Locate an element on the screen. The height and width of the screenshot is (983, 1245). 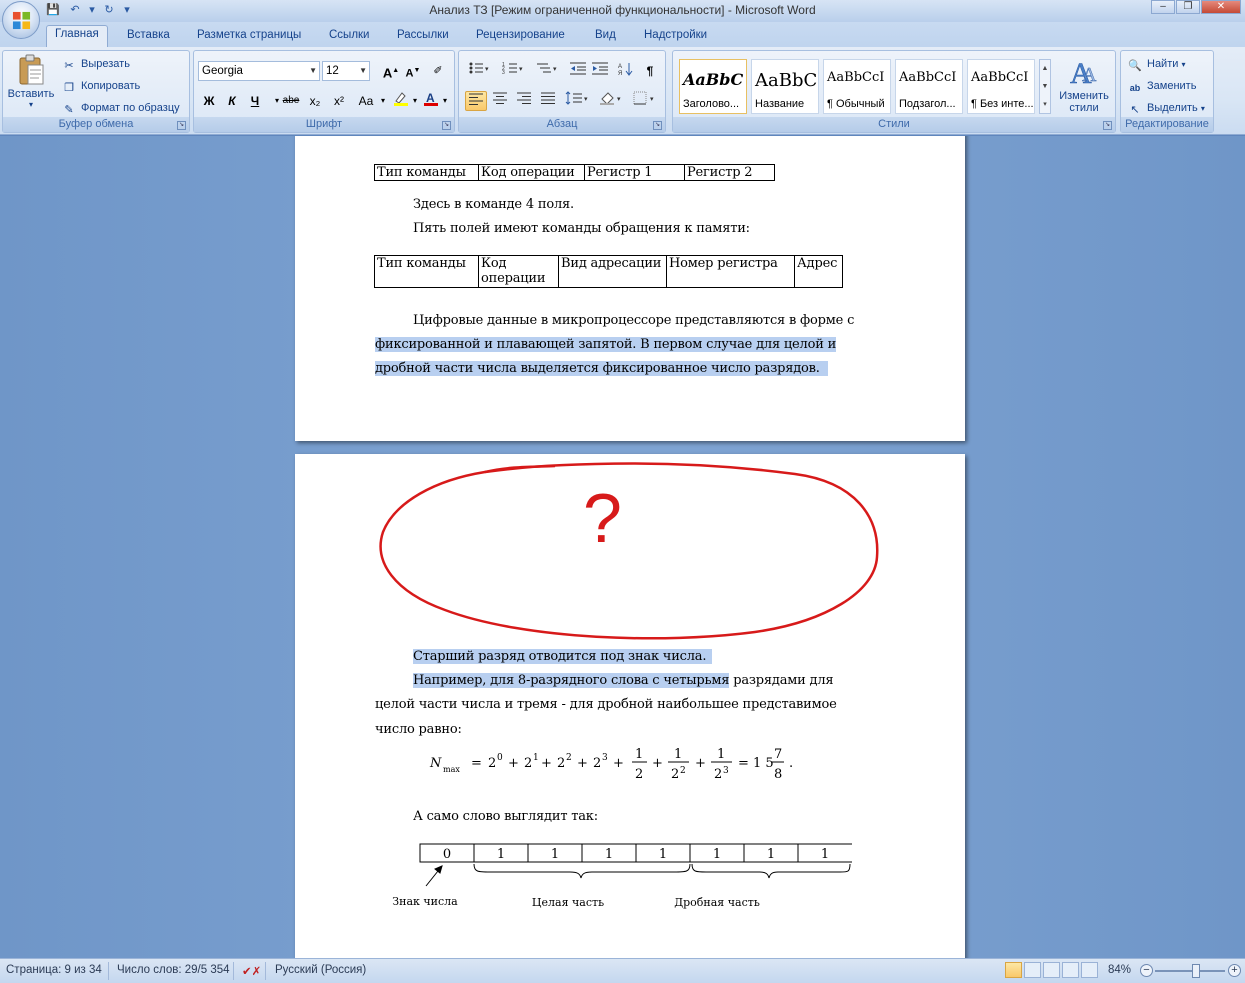
customize-qat-icon: ▾ is located at coordinates (127, 10).